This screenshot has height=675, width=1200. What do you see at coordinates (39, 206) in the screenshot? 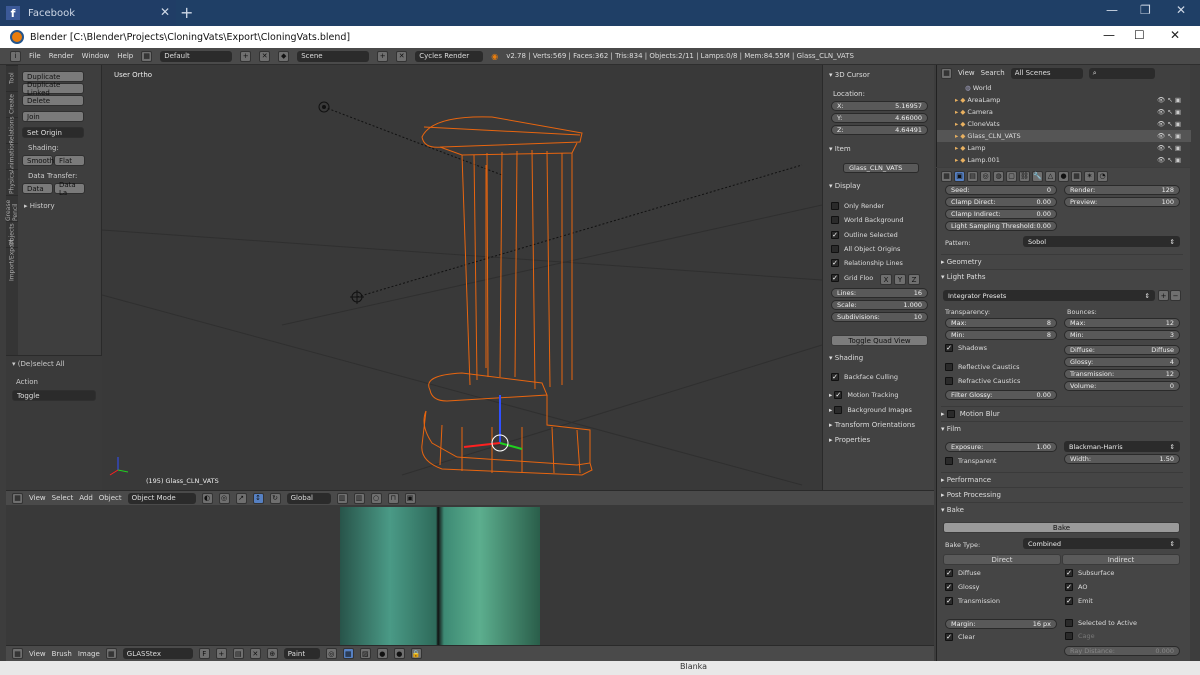
I see `history-panel: ▸ History` at bounding box center [39, 206].